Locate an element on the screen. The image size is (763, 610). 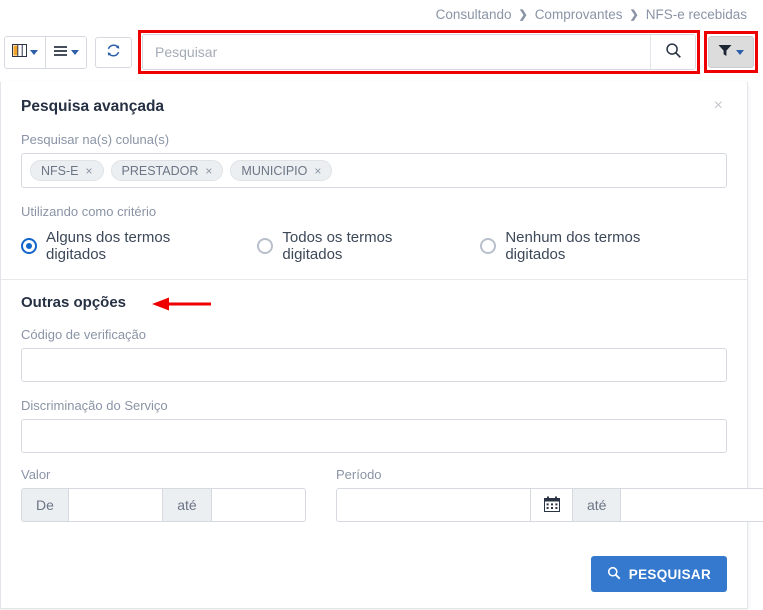
columns-icon is located at coordinates (19, 52).